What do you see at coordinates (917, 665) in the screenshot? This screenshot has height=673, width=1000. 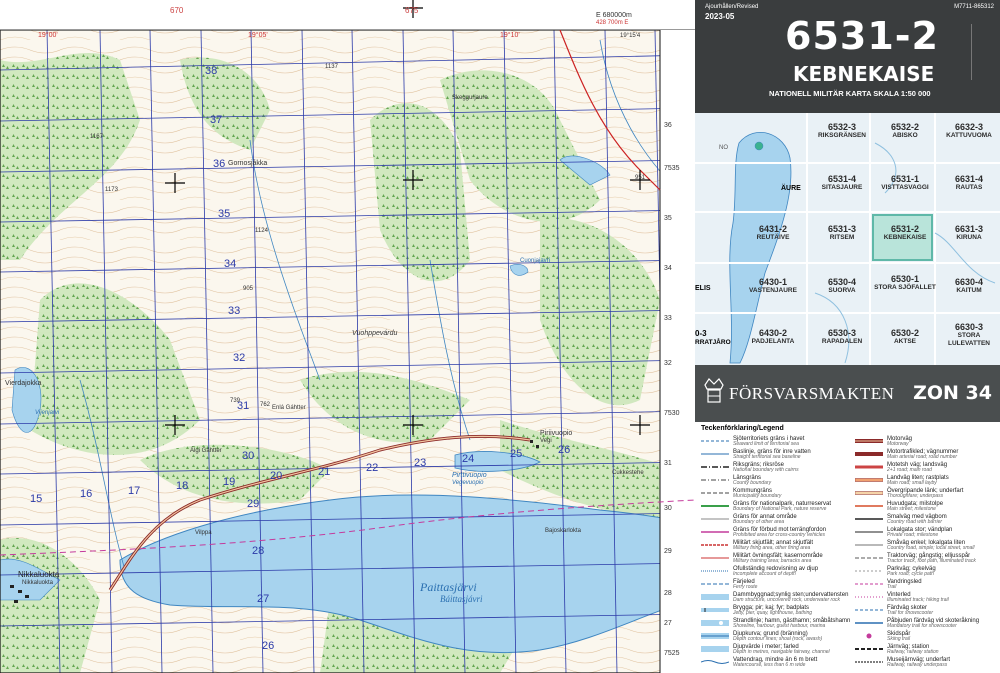 I see `legend-item-translation: Railway, railway underpass` at bounding box center [917, 665].